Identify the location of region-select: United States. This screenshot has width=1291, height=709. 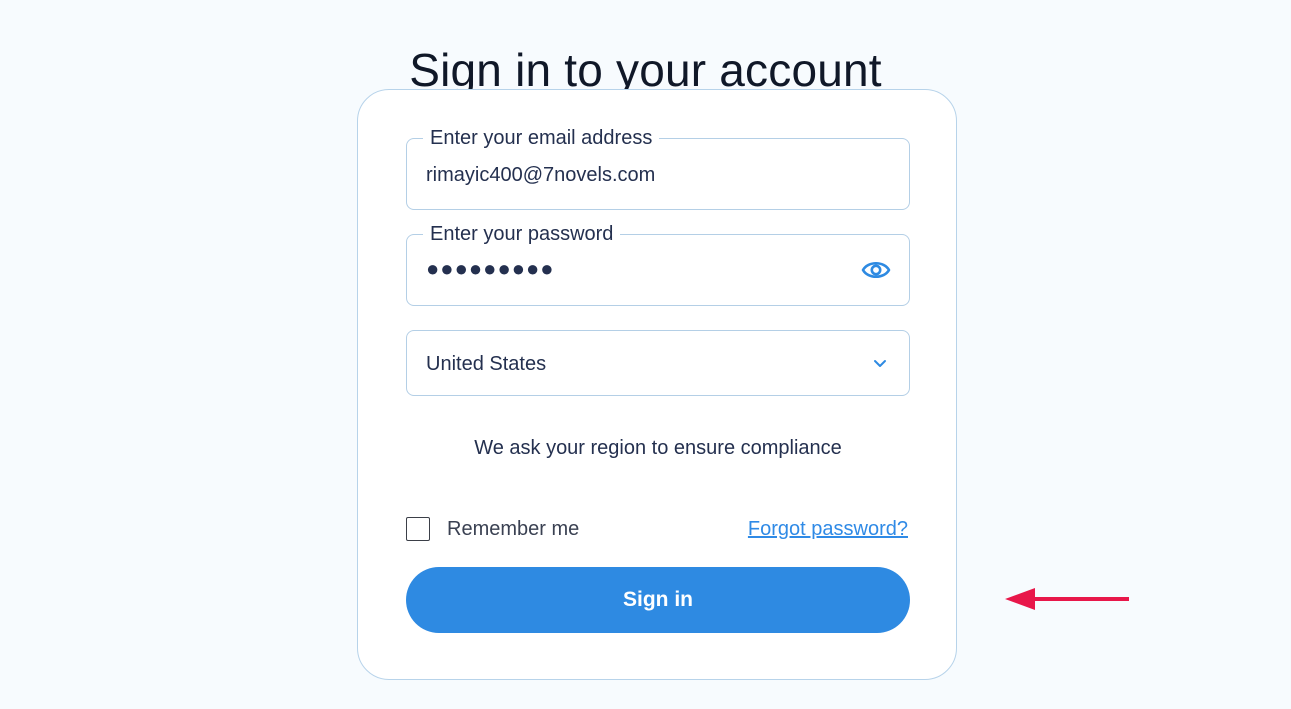
(658, 363).